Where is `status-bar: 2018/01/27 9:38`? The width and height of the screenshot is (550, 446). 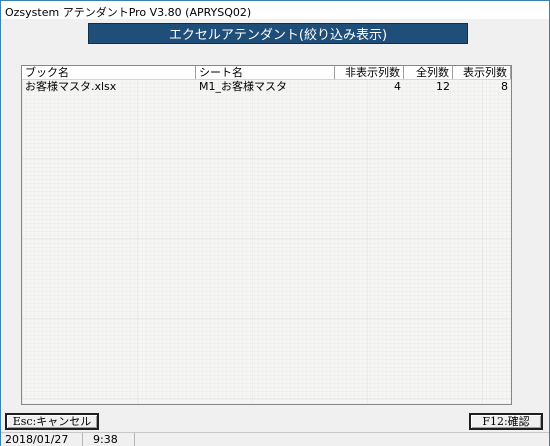
status-bar: 2018/01/27 9:38 is located at coordinates (275, 439).